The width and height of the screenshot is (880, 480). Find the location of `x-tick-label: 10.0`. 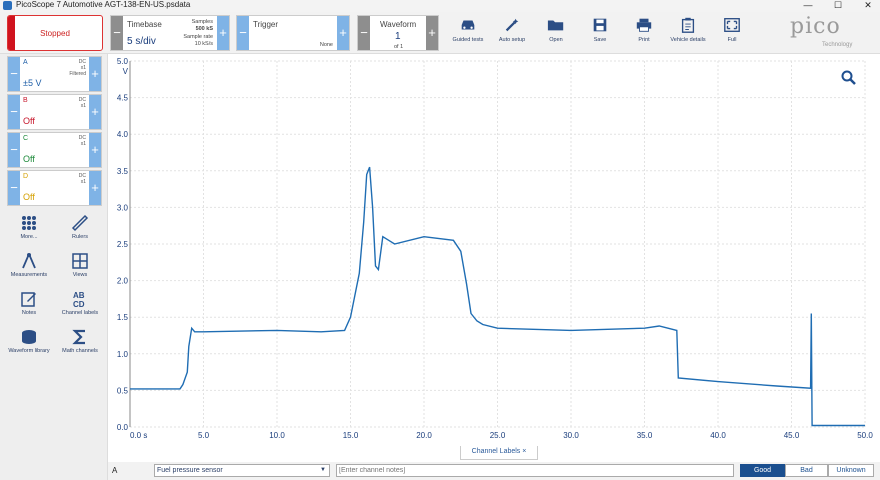

x-tick-label: 10.0 is located at coordinates (277, 435).